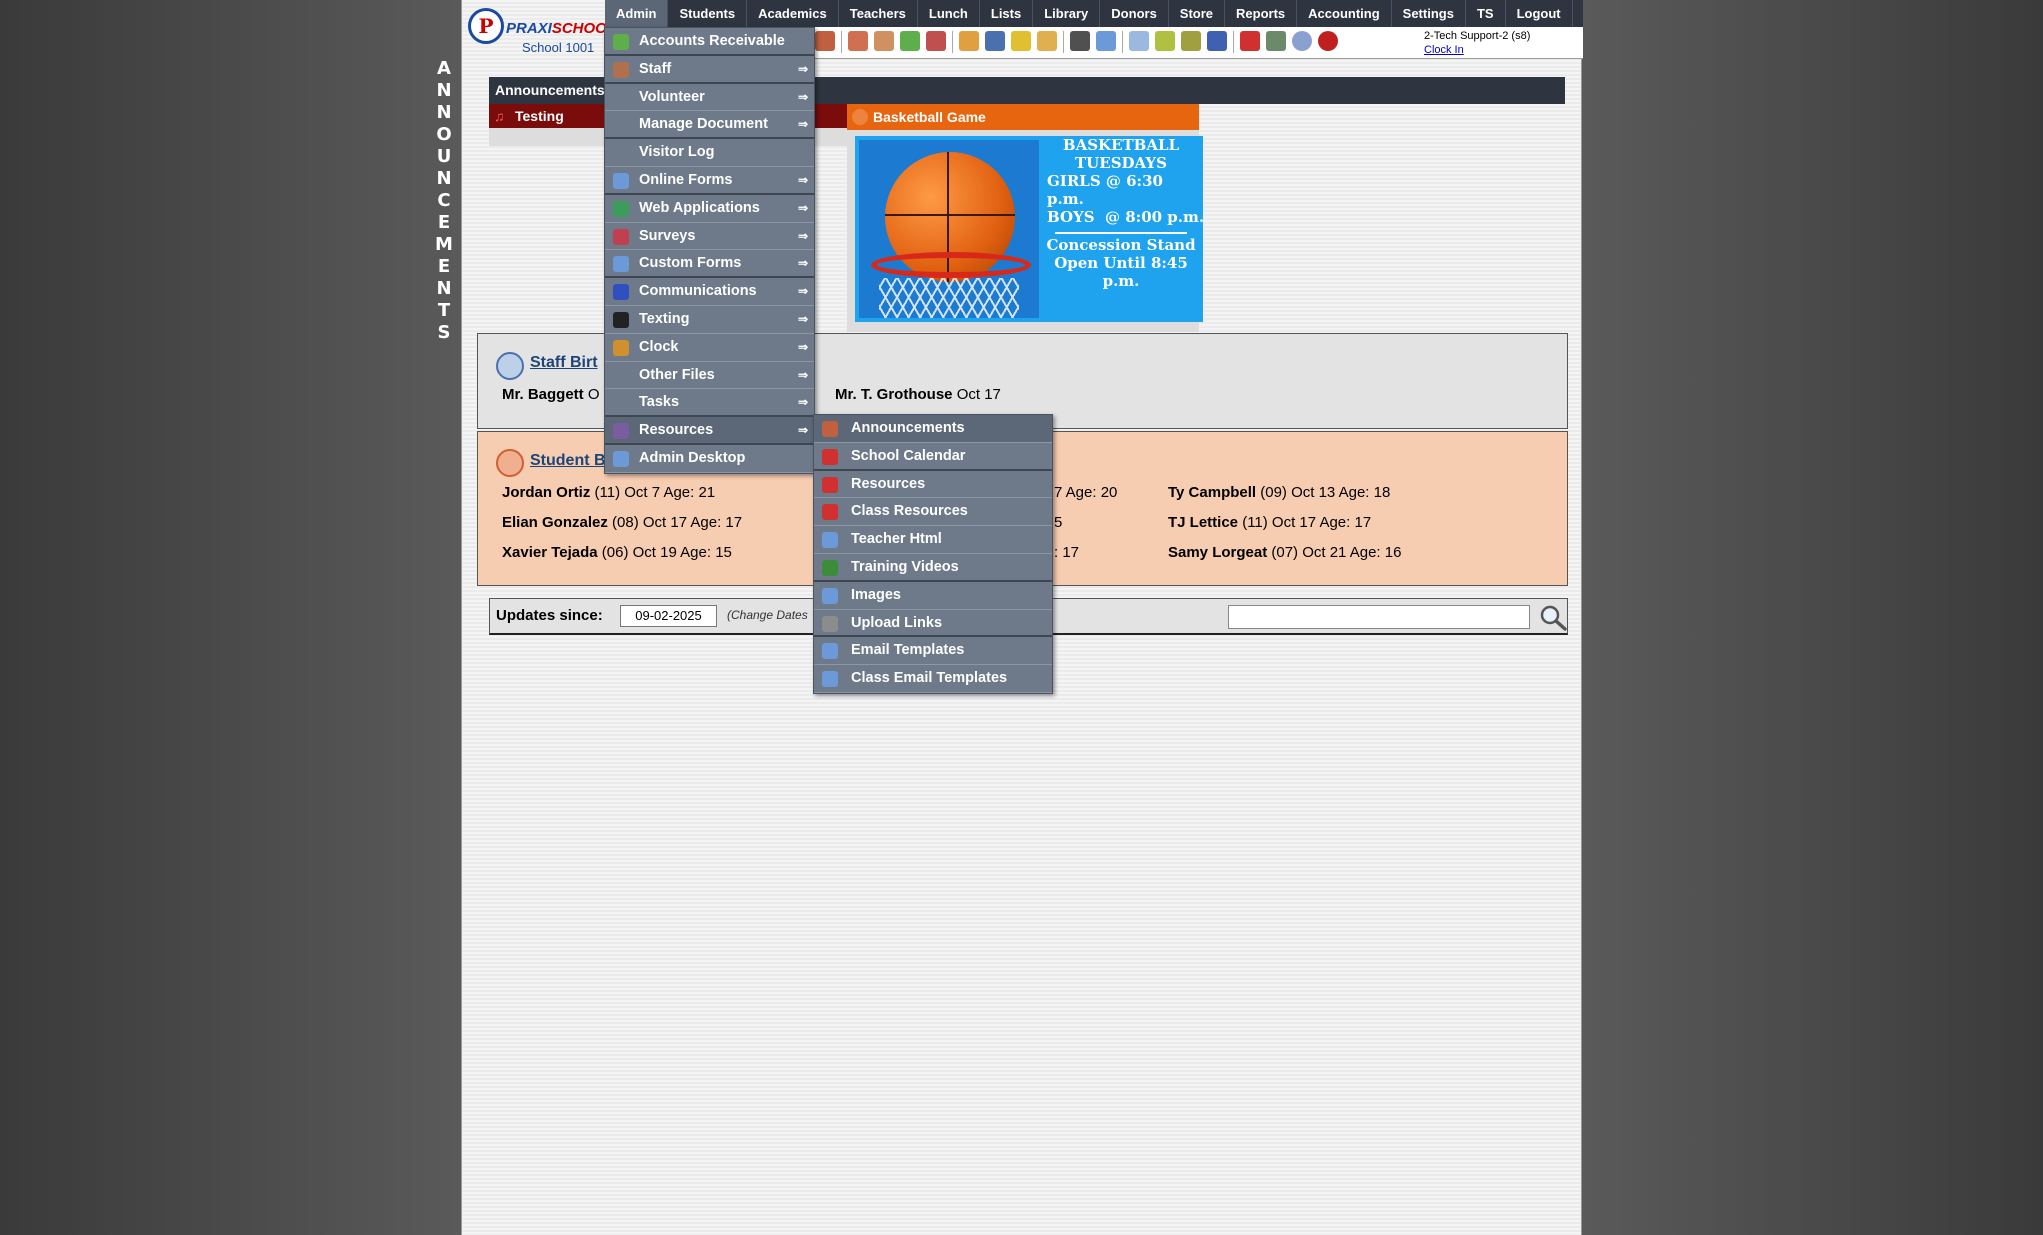  I want to click on grid-icon, so click(1139, 41).